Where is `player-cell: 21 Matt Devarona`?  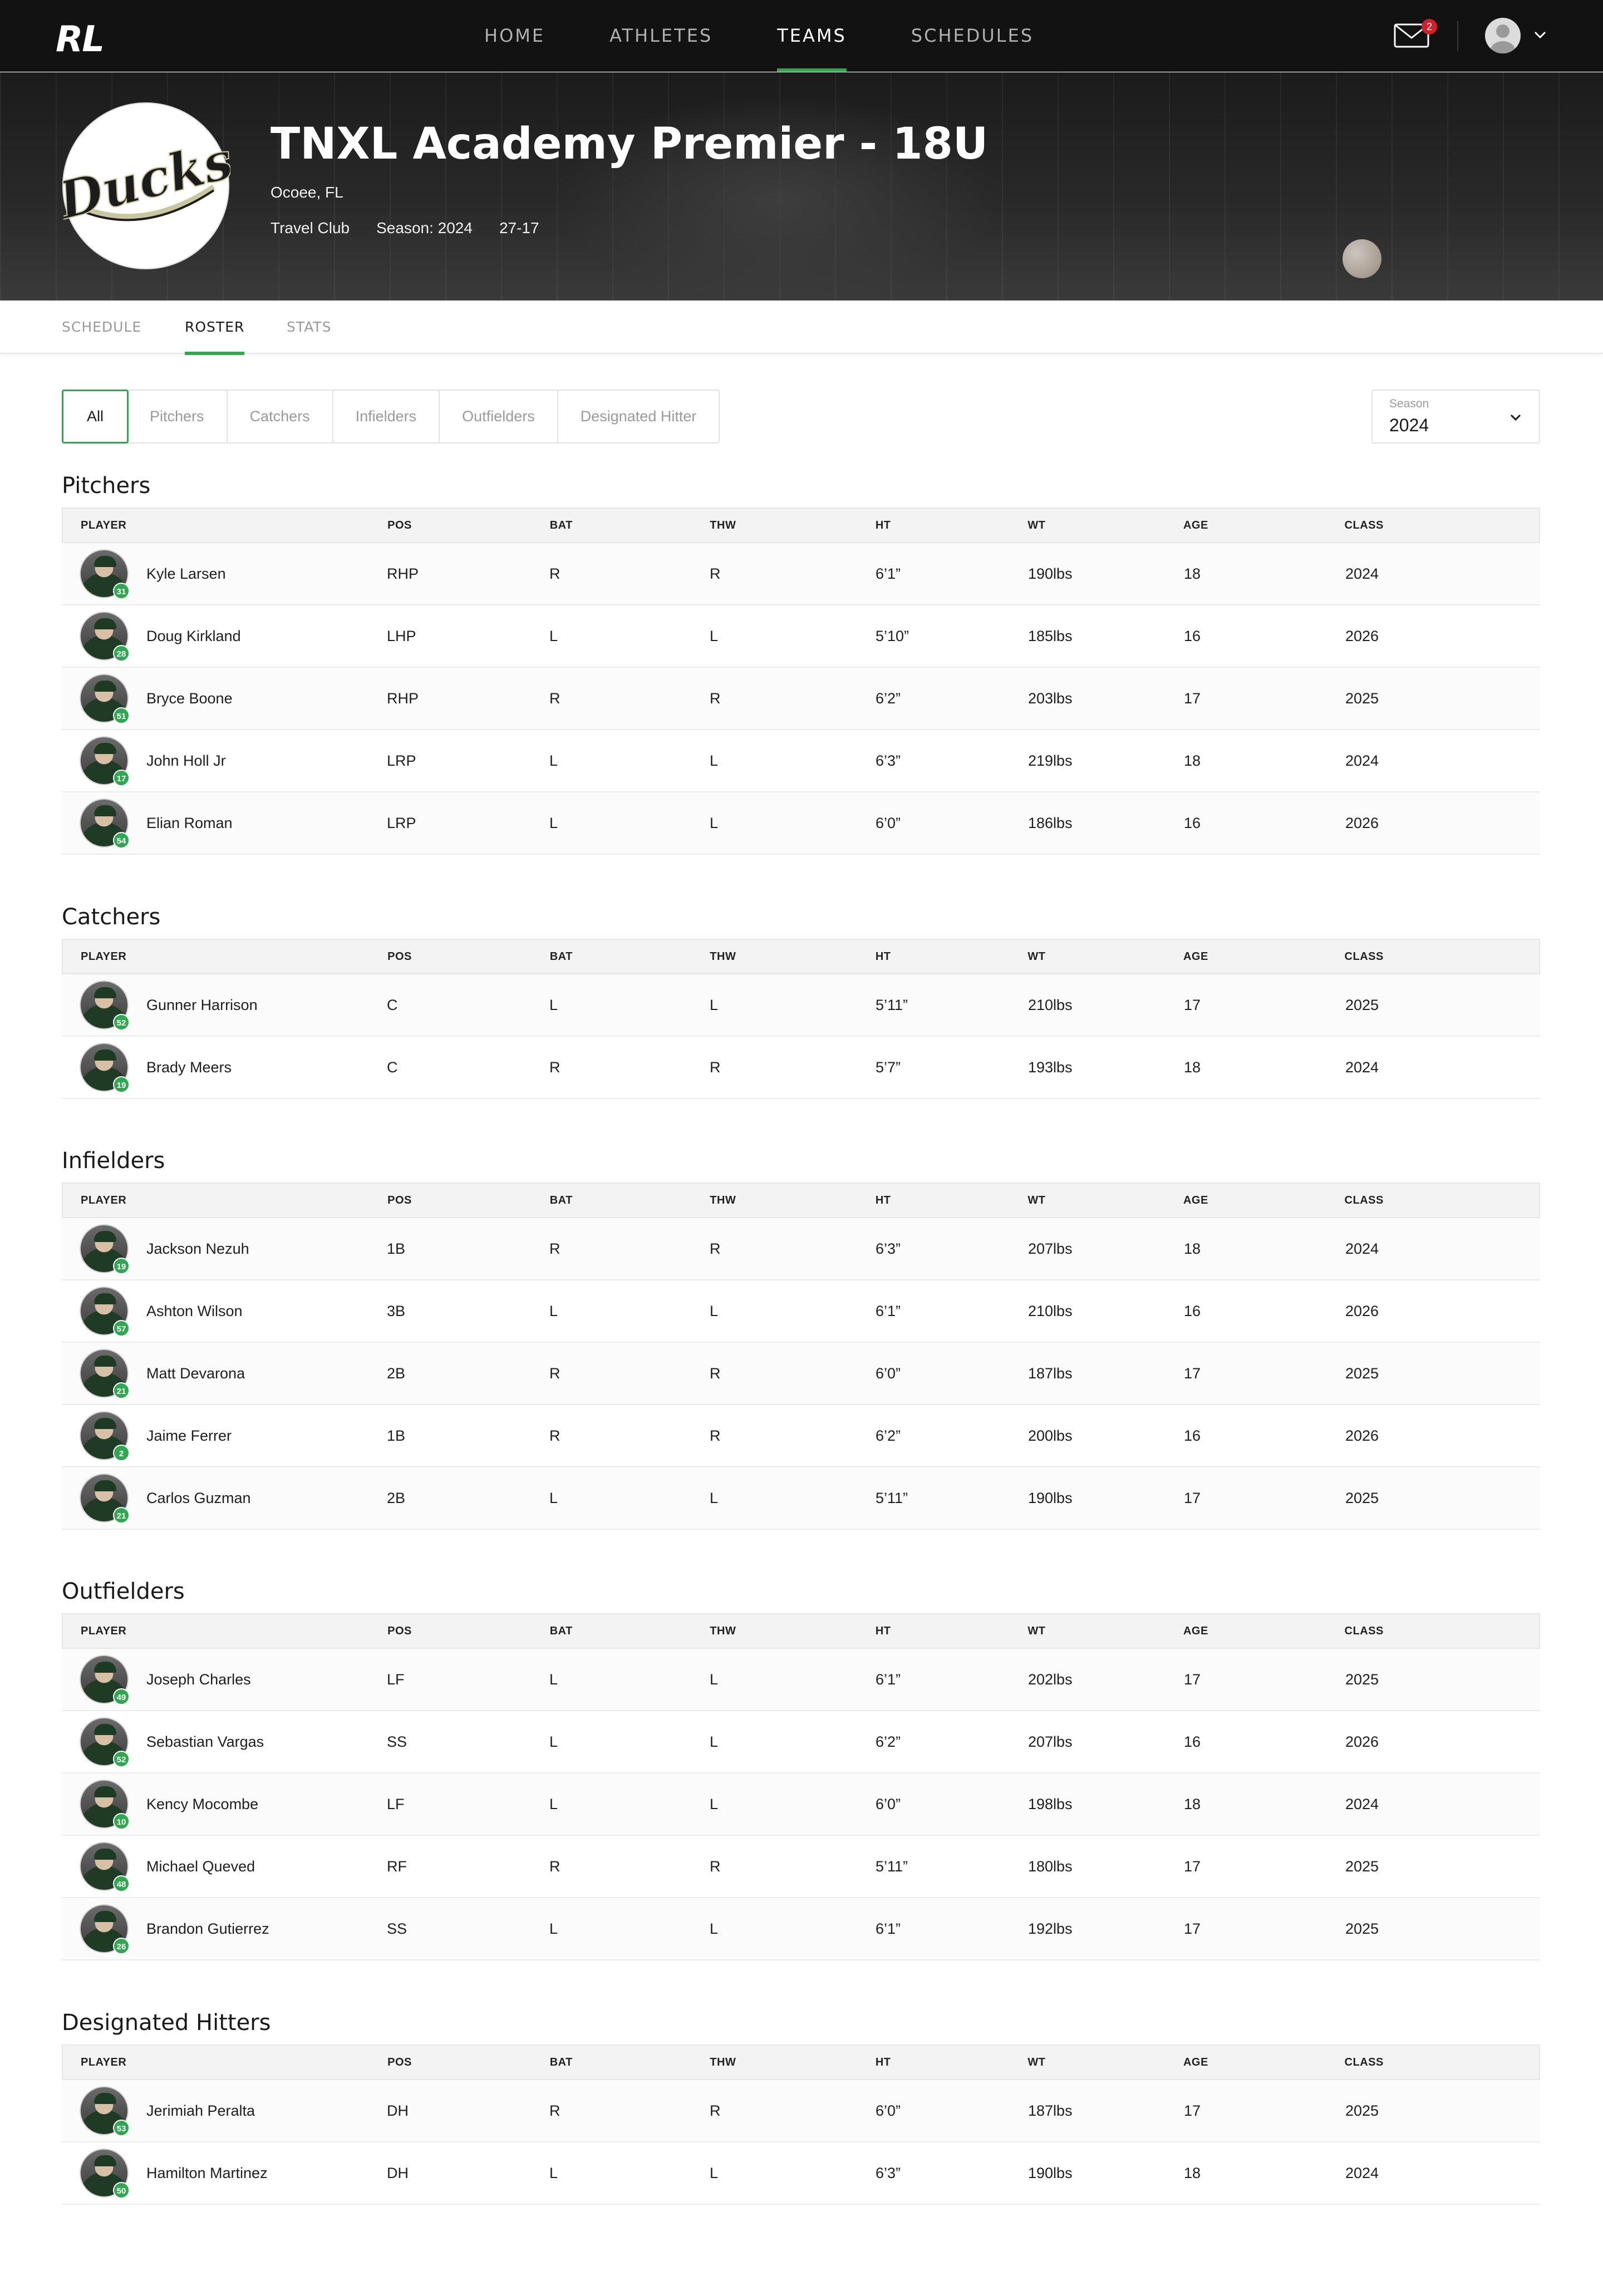 player-cell: 21 Matt Devarona is located at coordinates (224, 1374).